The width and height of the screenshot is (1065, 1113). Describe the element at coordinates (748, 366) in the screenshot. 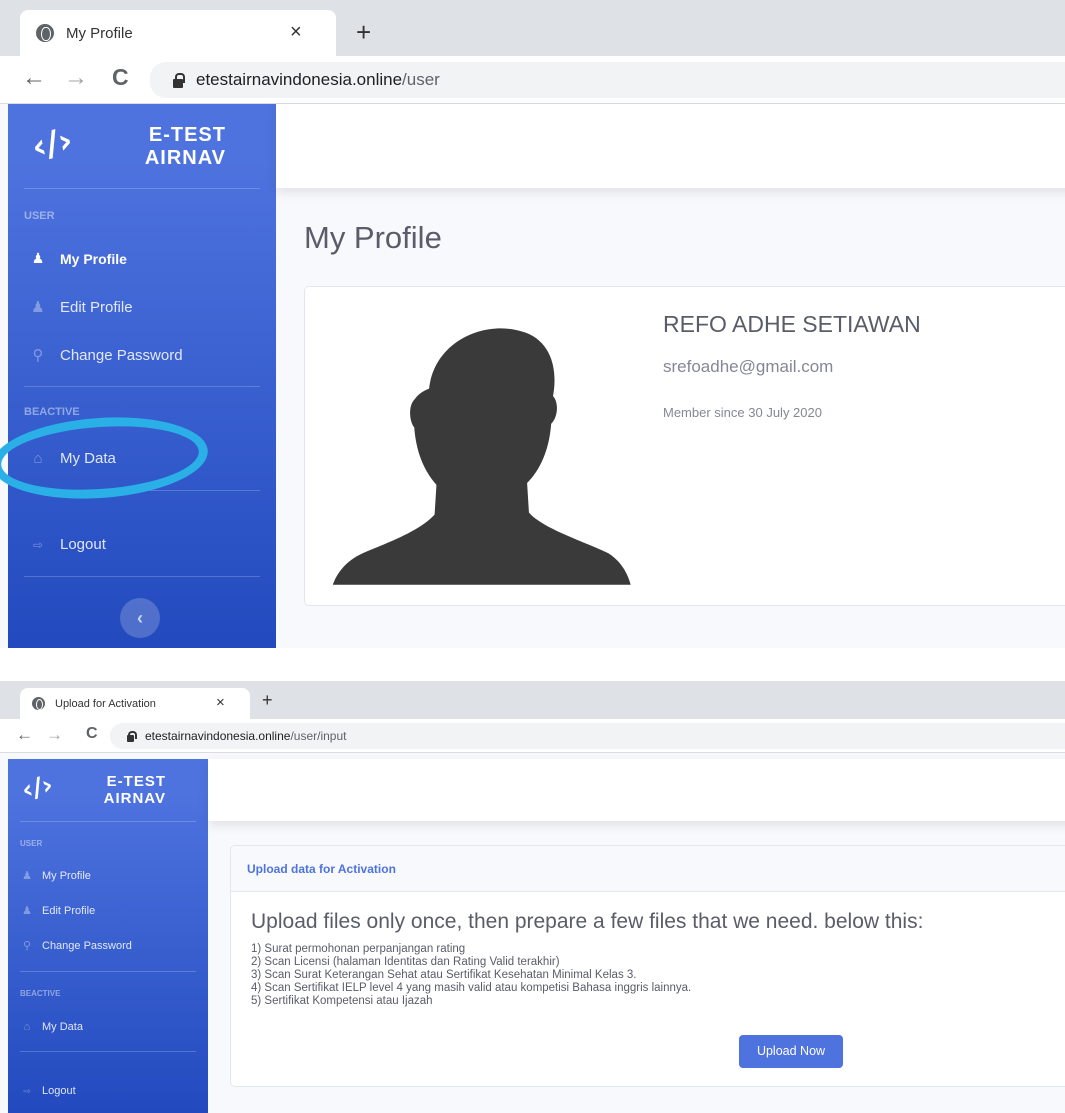

I see `profile-email: srefoadhe@gmail.com` at that location.